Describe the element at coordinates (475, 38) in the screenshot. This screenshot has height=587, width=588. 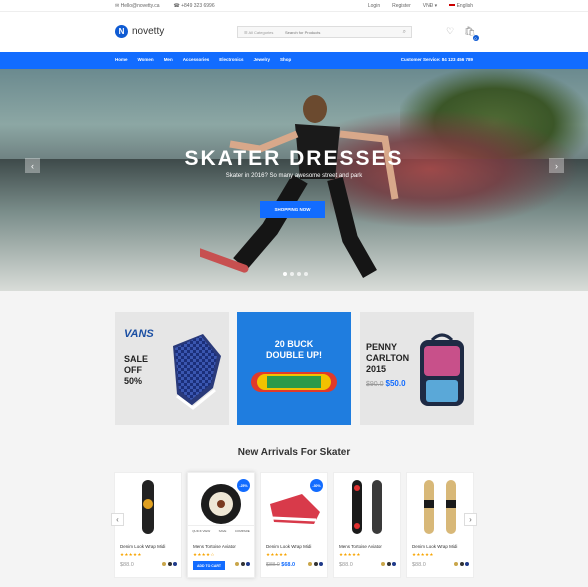
I see `cart-count-badge: 0` at that location.